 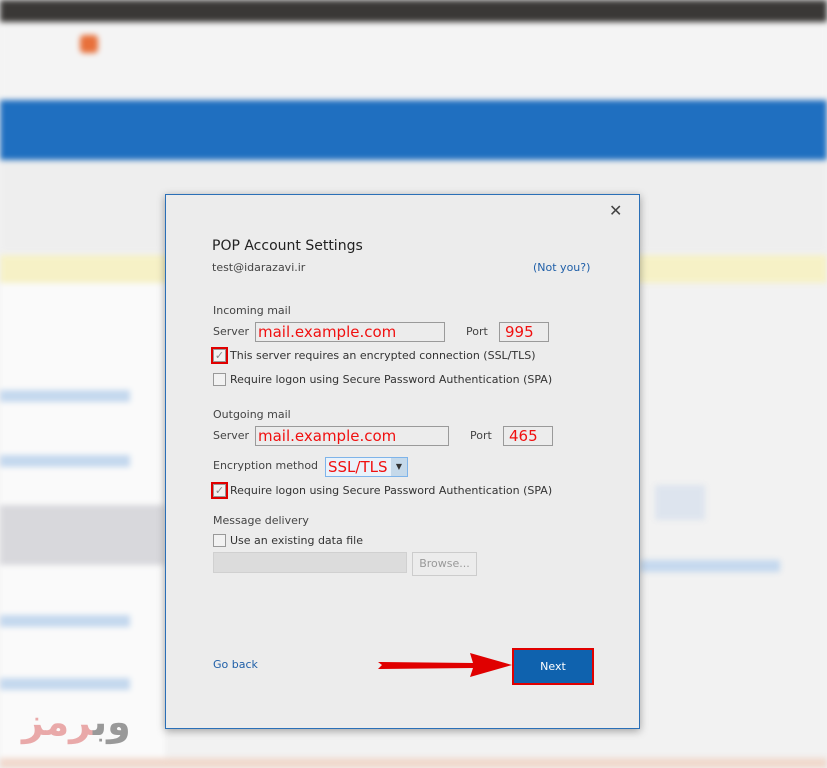 I want to click on data-file-path-input, so click(x=310, y=562).